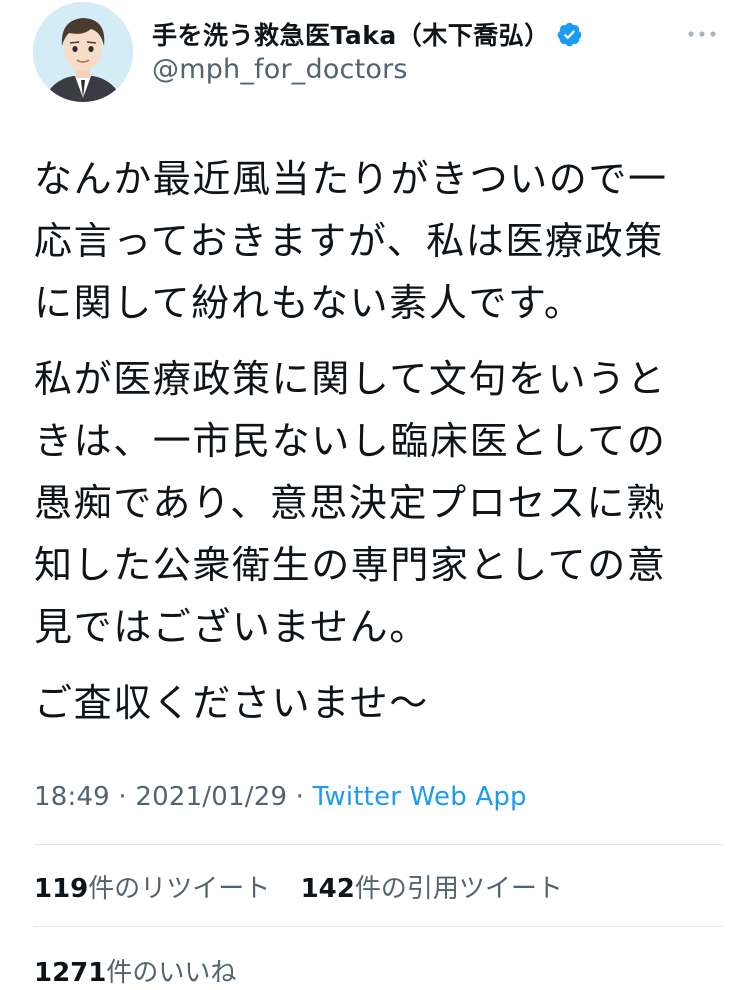 The width and height of the screenshot is (750, 990). Describe the element at coordinates (280, 69) in the screenshot. I see `author-handle: @mph_for_doctors` at that location.